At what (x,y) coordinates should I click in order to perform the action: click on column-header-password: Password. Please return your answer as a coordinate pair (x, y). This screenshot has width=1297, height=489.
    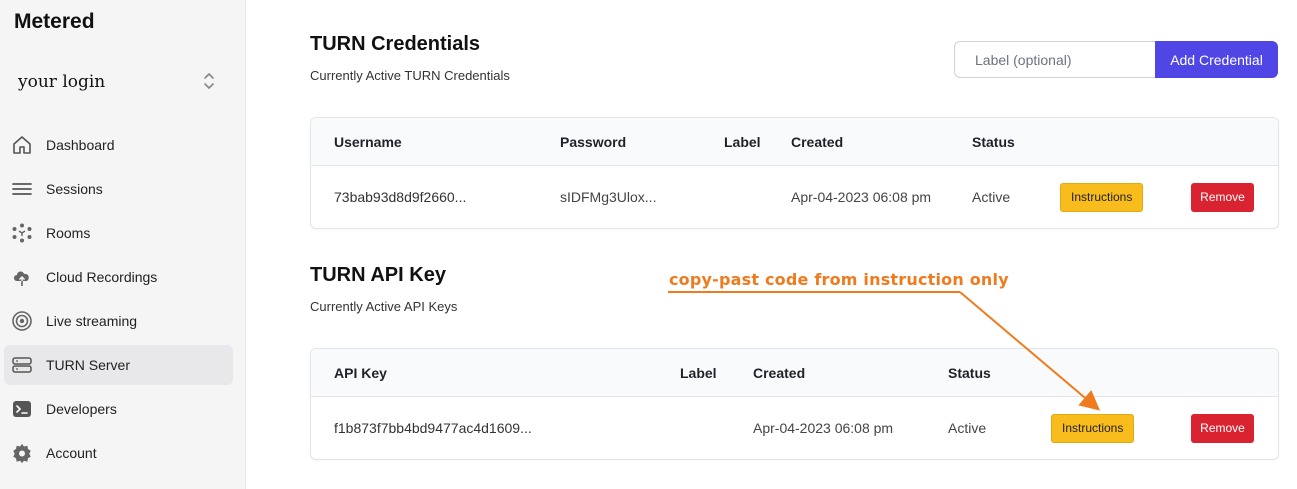
    Looking at the image, I should click on (593, 141).